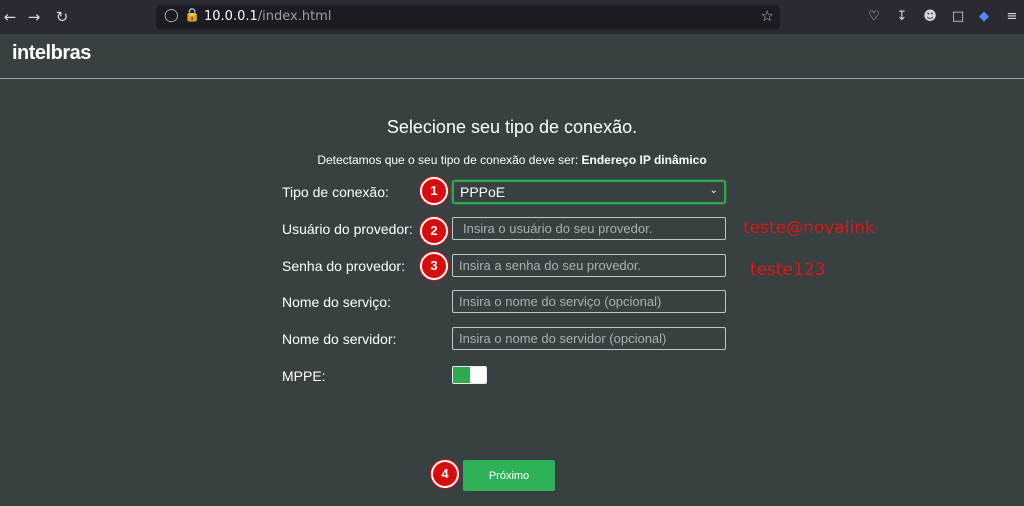 The image size is (1024, 506). I want to click on provider-password-placeholder: Insira a senha do seu provedor., so click(550, 265).